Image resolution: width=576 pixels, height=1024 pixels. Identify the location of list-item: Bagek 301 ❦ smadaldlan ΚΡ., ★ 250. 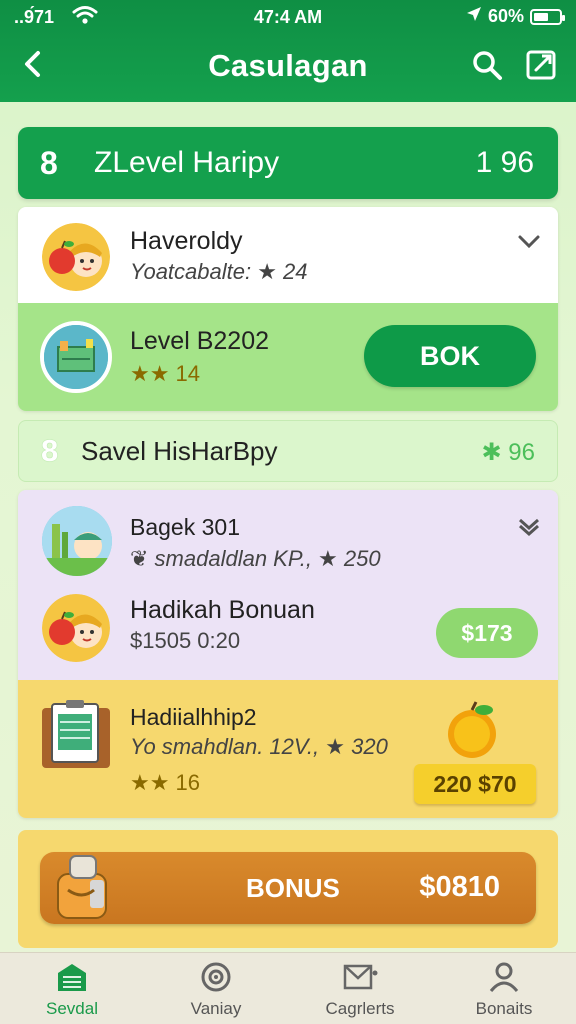
(288, 536).